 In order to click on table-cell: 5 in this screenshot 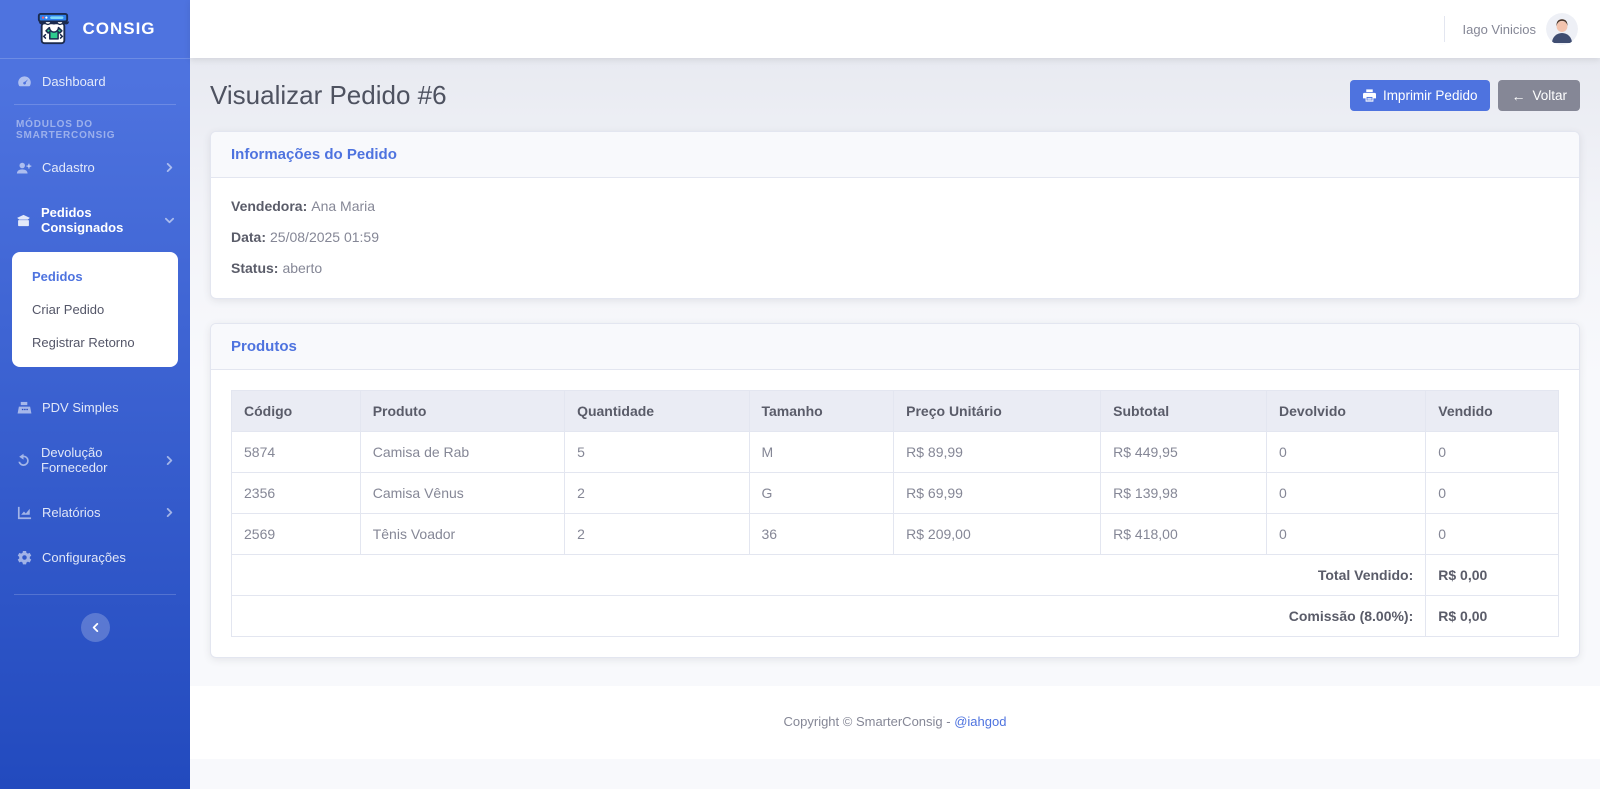, I will do `click(657, 452)`.